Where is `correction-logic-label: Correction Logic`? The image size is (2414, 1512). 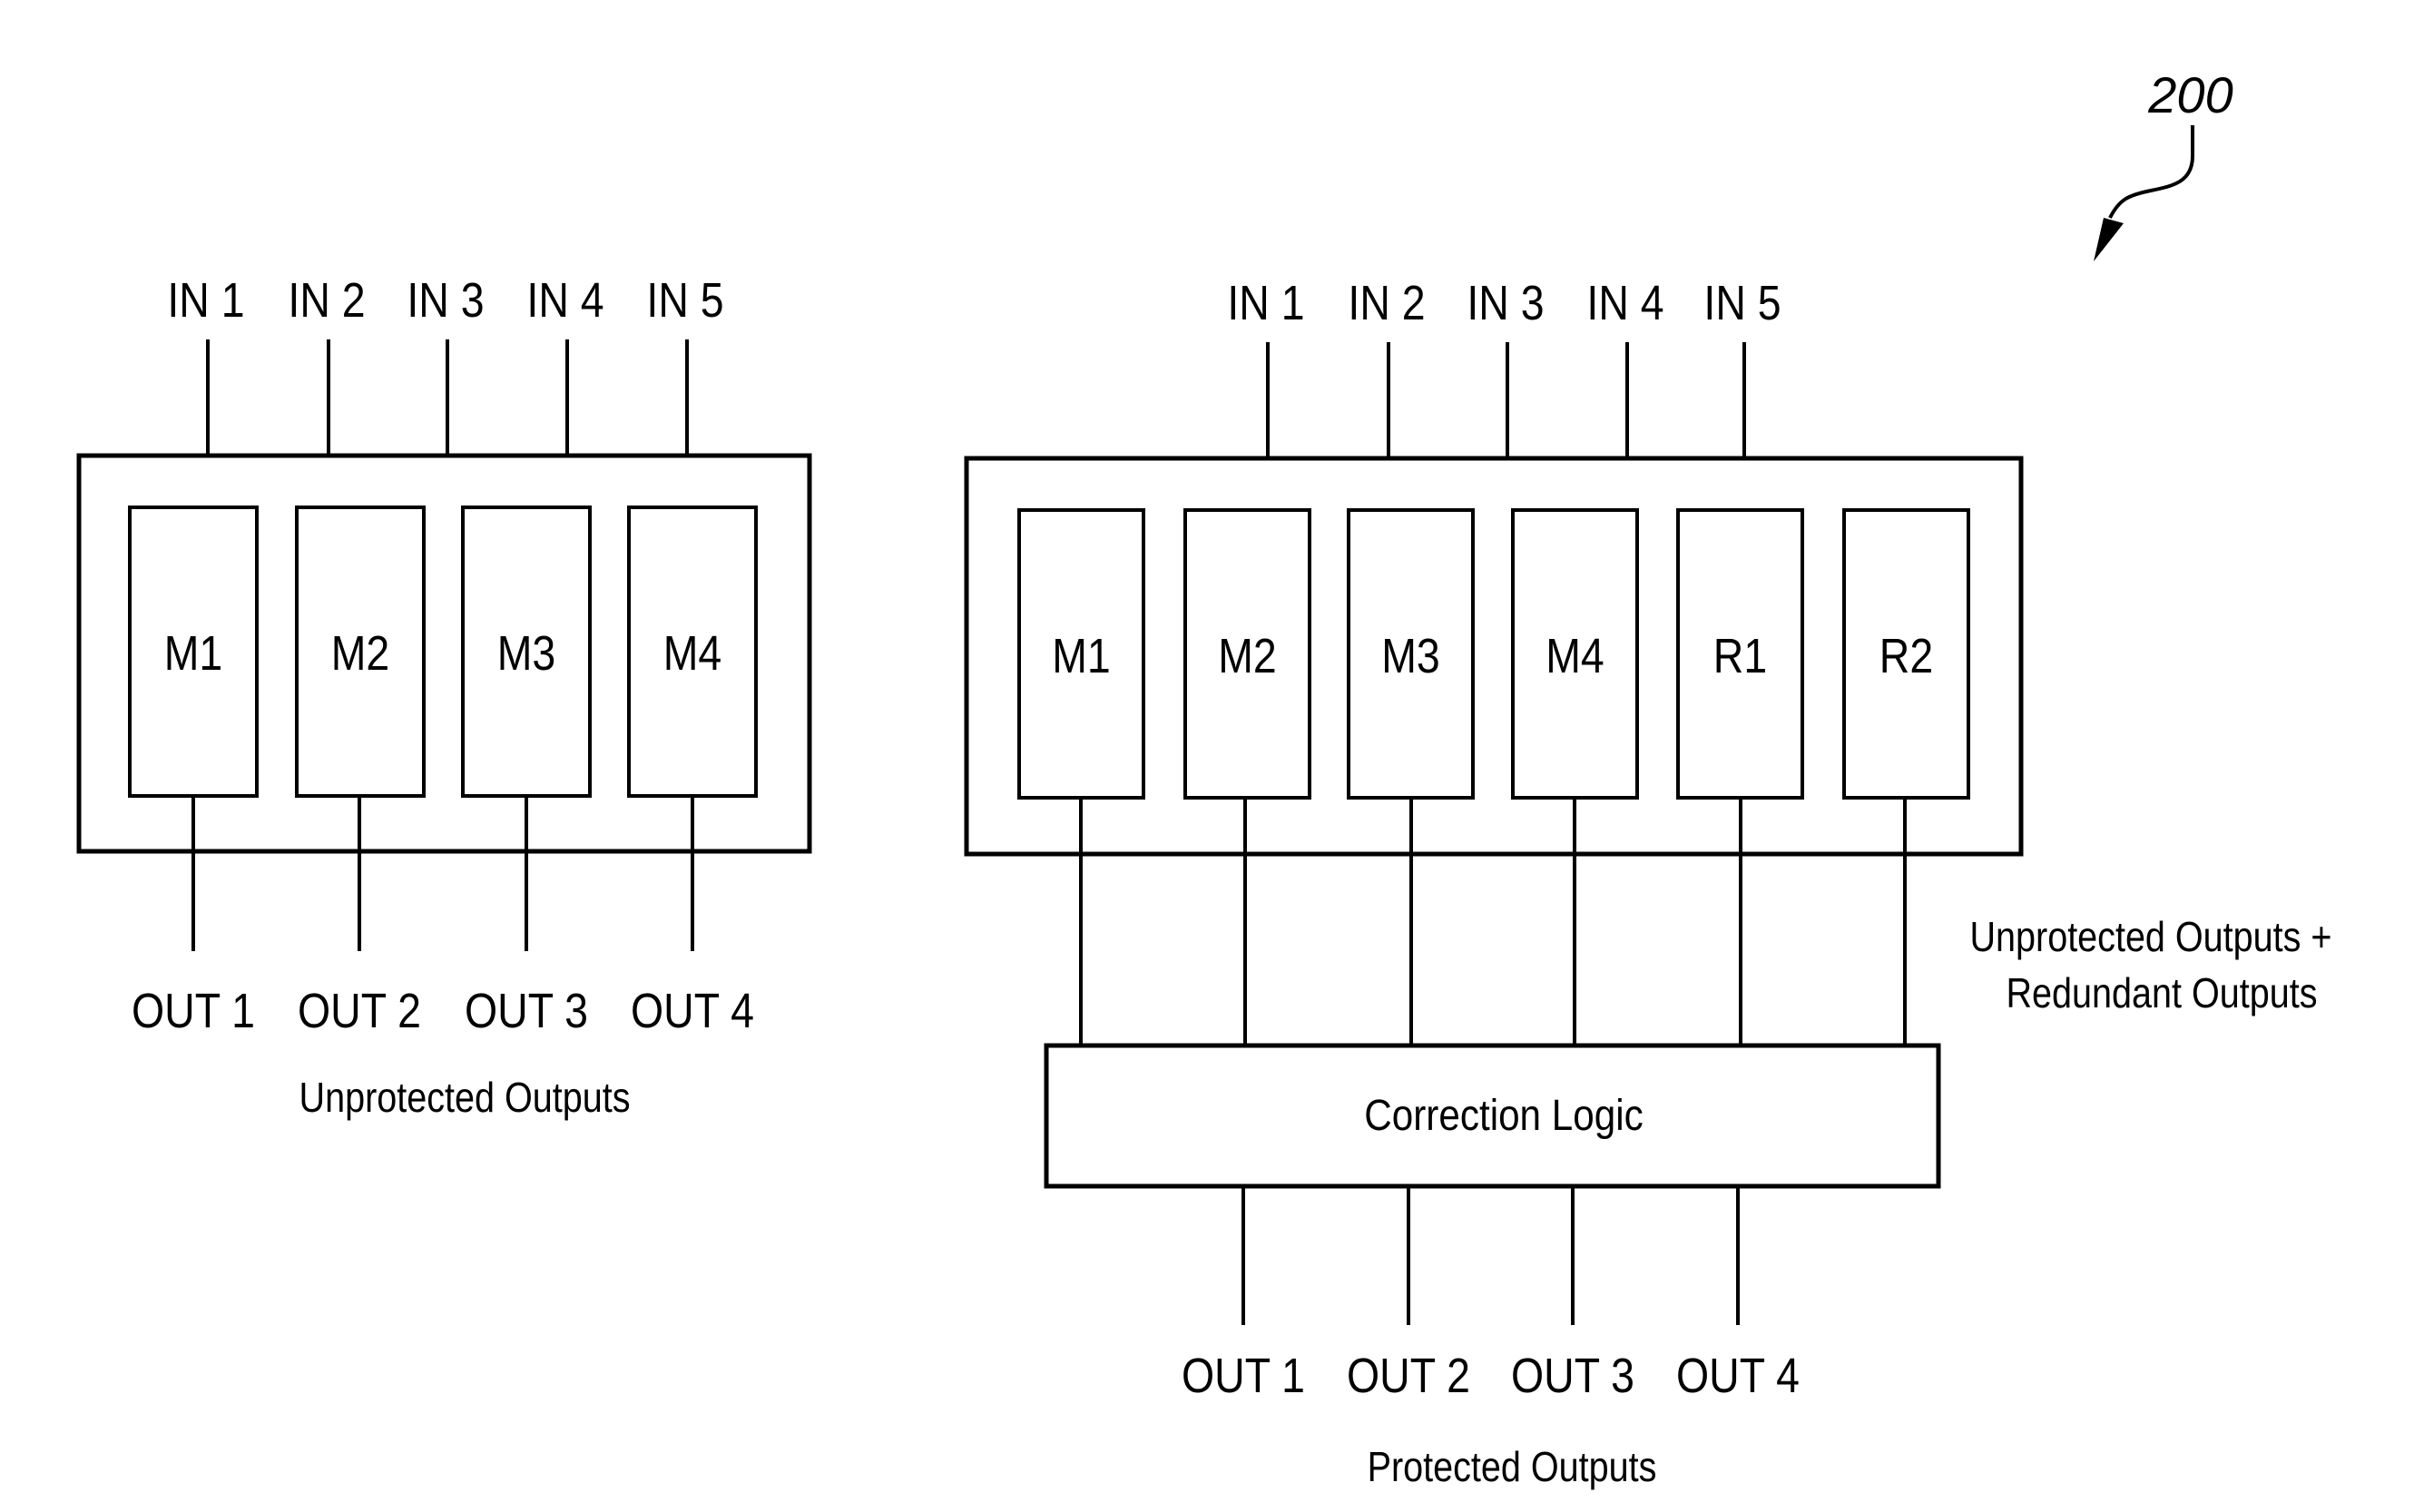
correction-logic-label: Correction Logic is located at coordinates (1504, 1114).